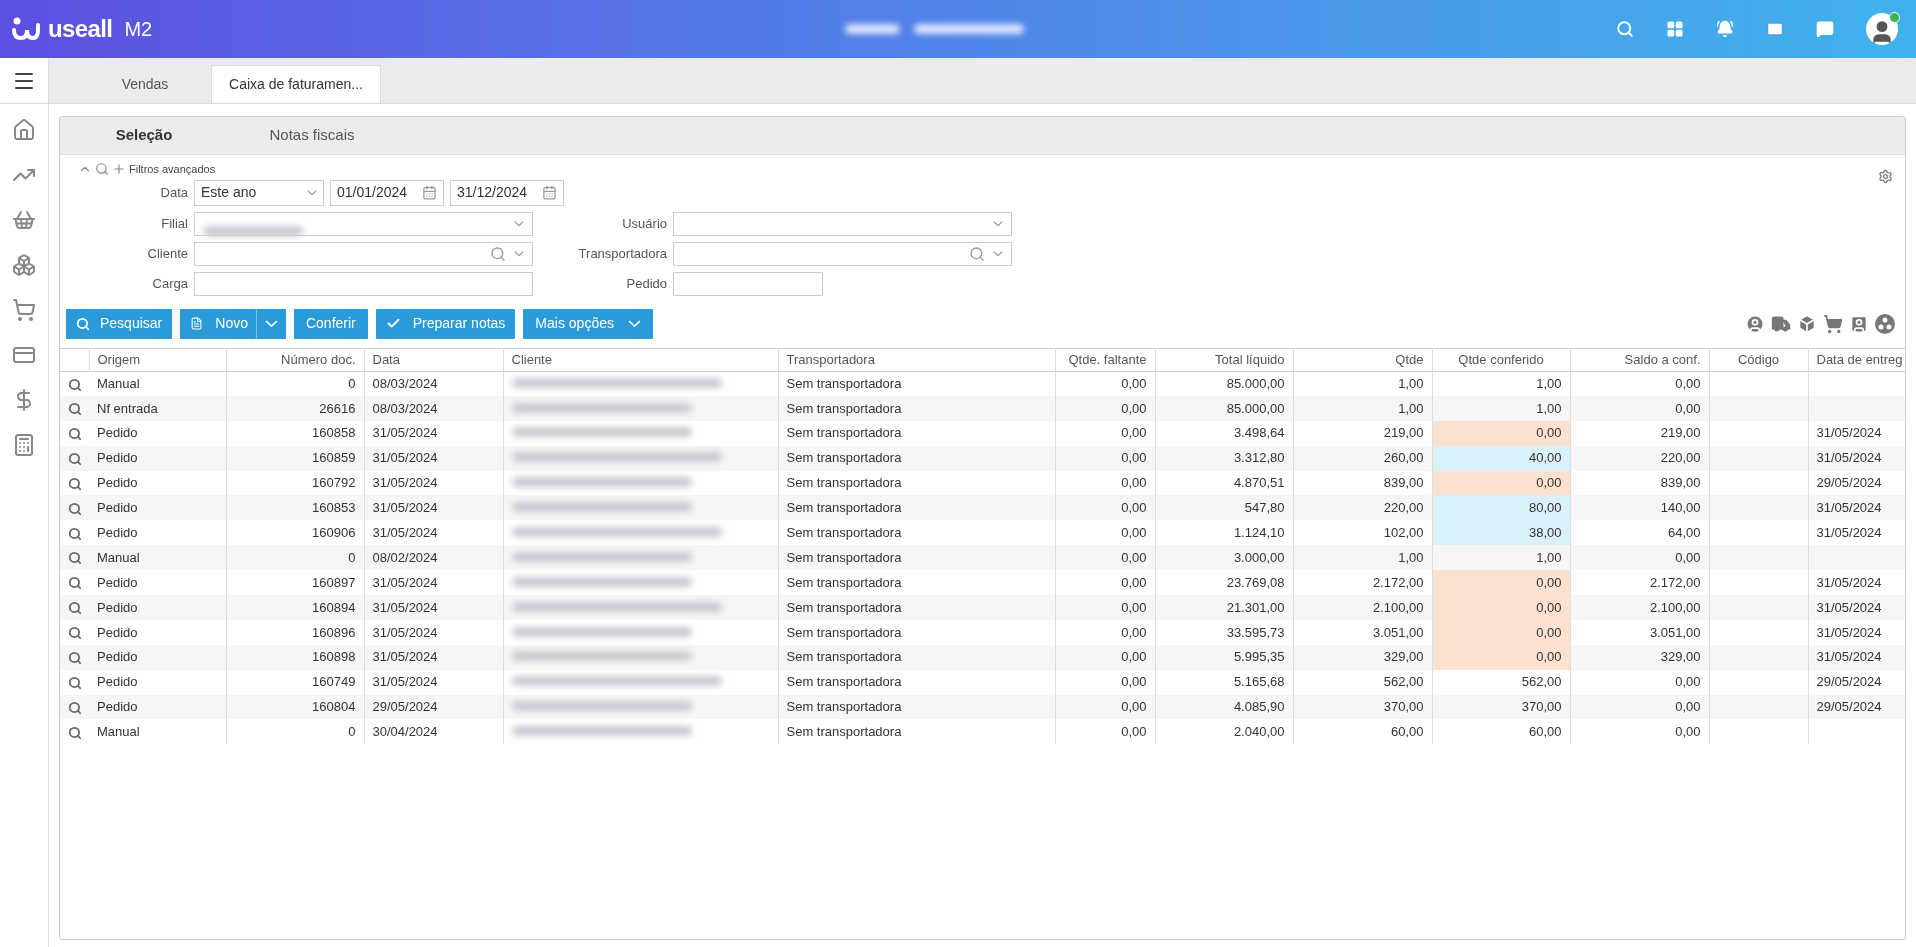 This screenshot has width=1916, height=947. Describe the element at coordinates (145, 84) in the screenshot. I see `tab: Vendas` at that location.